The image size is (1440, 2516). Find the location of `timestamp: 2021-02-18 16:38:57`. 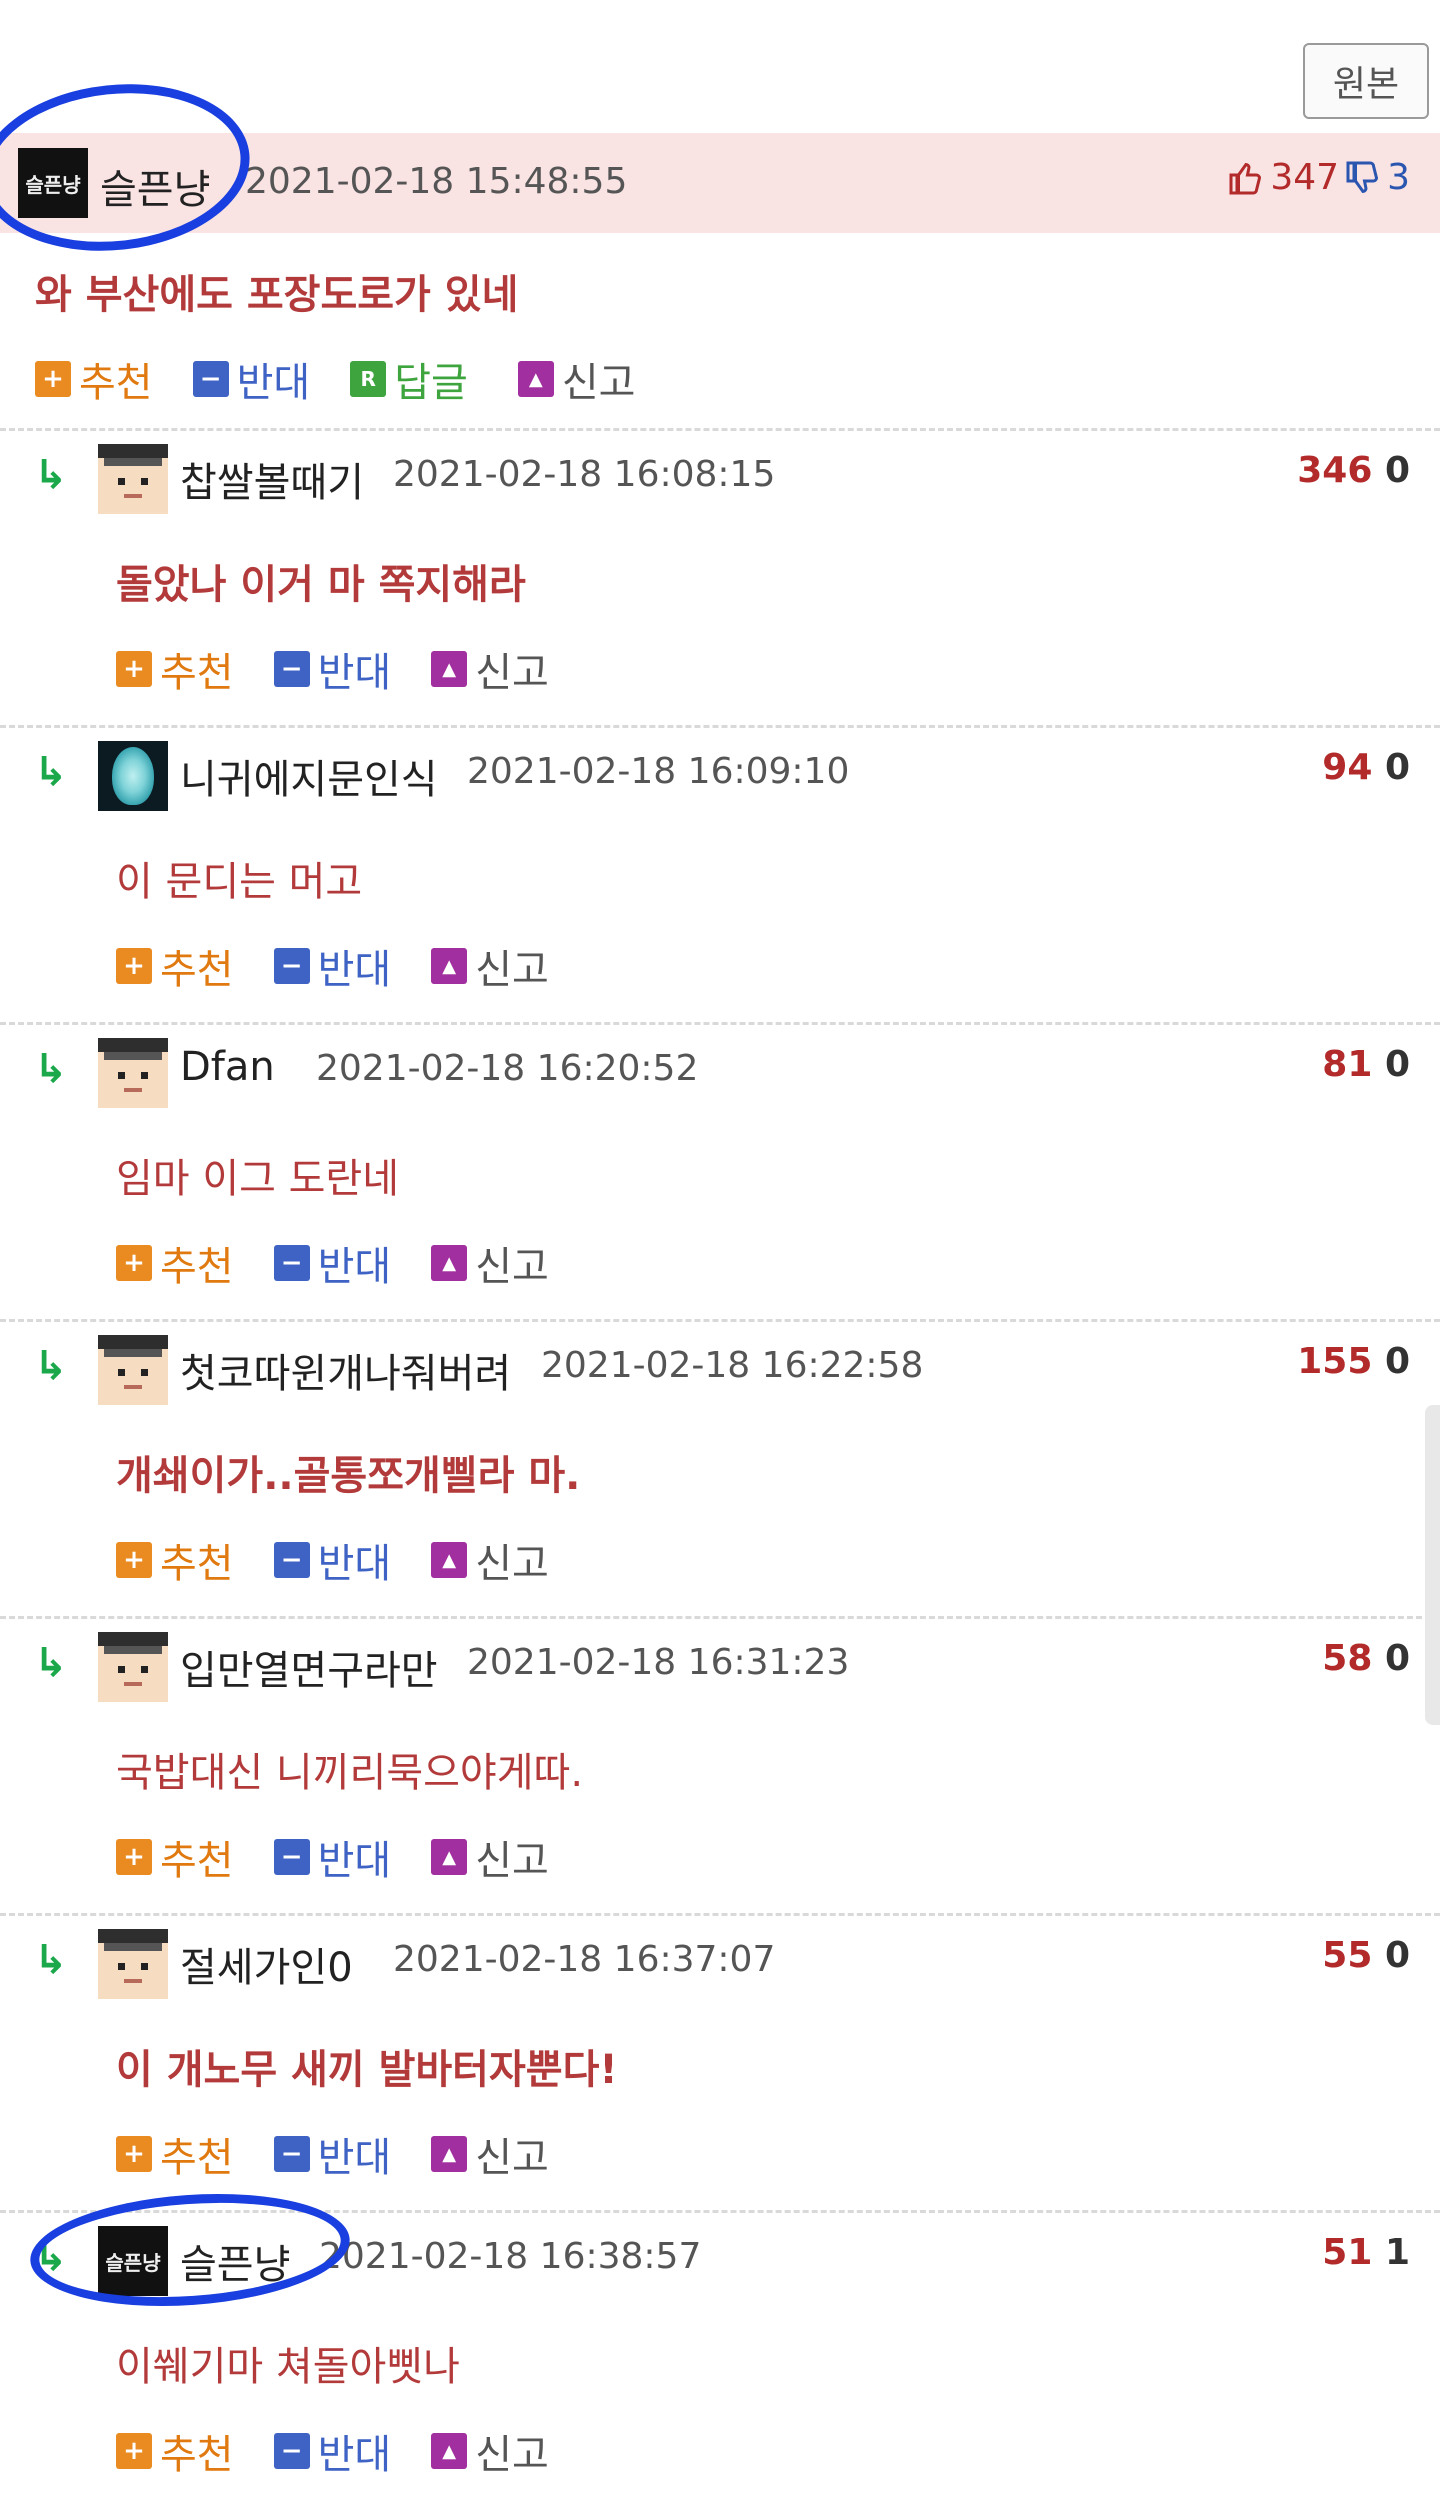

timestamp: 2021-02-18 16:38:57 is located at coordinates (510, 2256).